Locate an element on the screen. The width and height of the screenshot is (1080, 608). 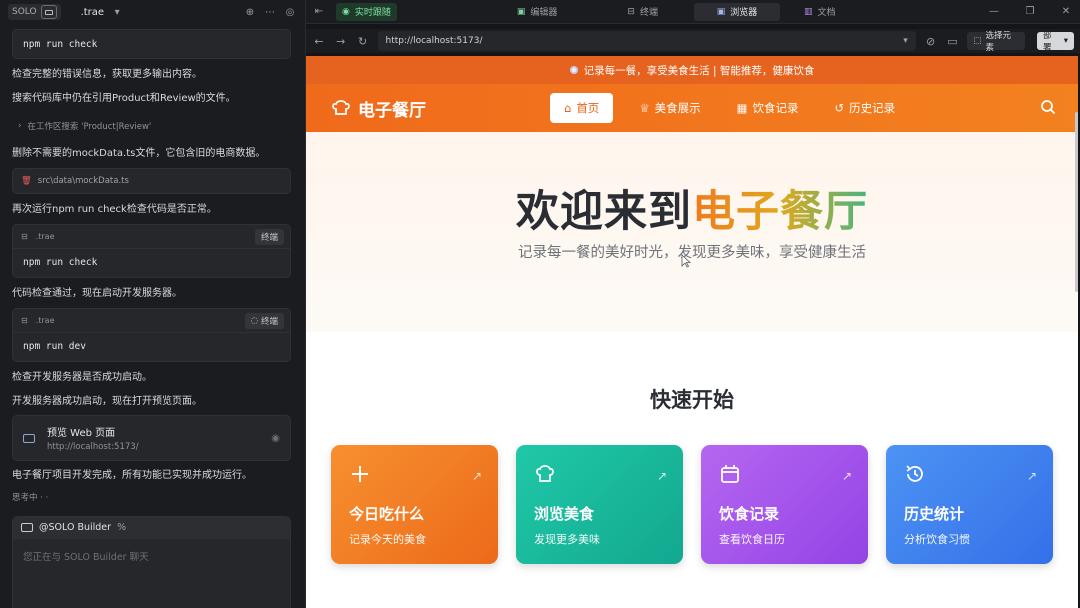
tab-label: 浏览器 is located at coordinates (744, 13).